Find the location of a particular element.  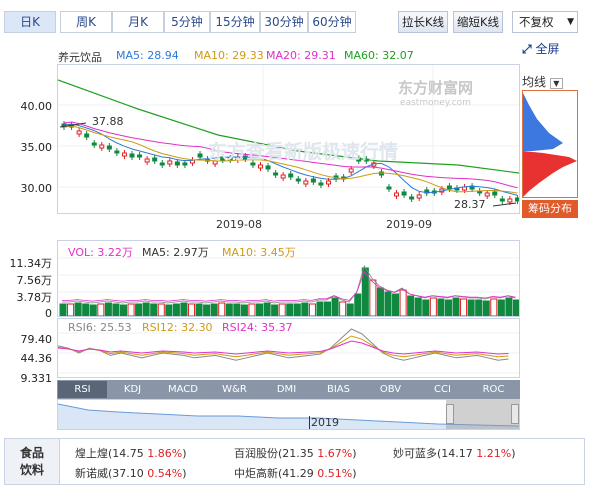

sector-stock-2: 百润股份(21.35 1.67%) is located at coordinates (295, 453).